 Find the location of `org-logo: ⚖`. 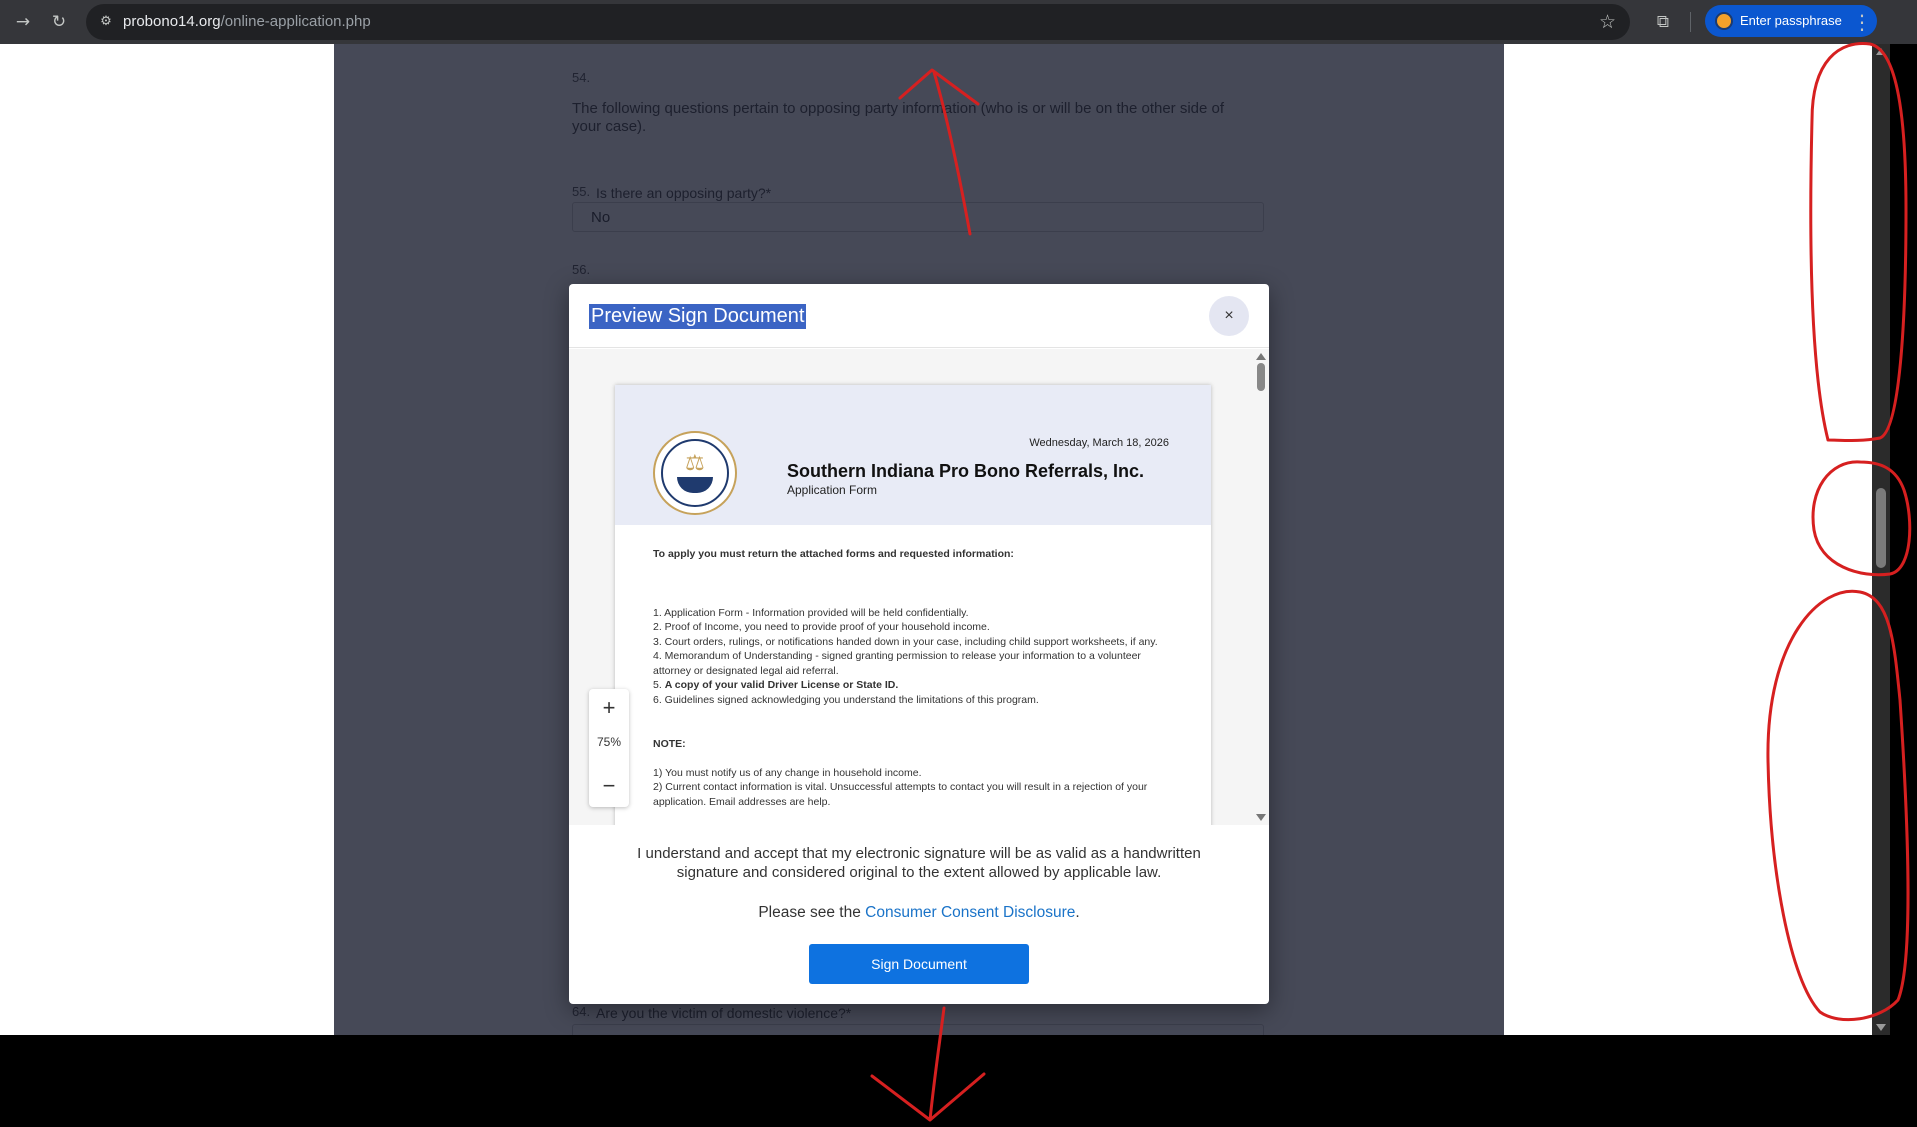

org-logo: ⚖ is located at coordinates (695, 473).